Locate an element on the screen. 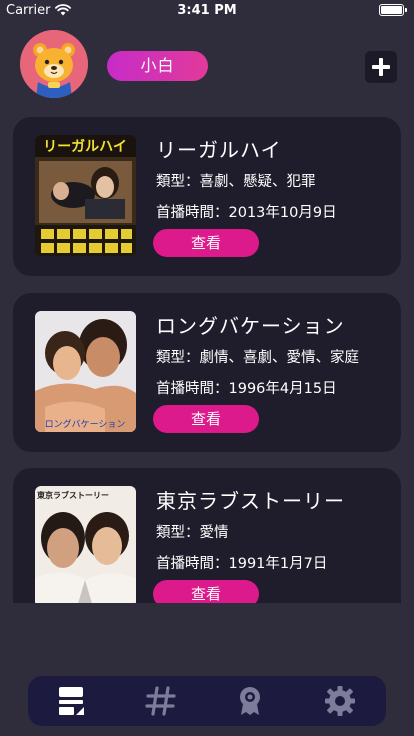 This screenshot has width=414, height=736. svg-text: 東京ラブストーリー is located at coordinates (73, 495).